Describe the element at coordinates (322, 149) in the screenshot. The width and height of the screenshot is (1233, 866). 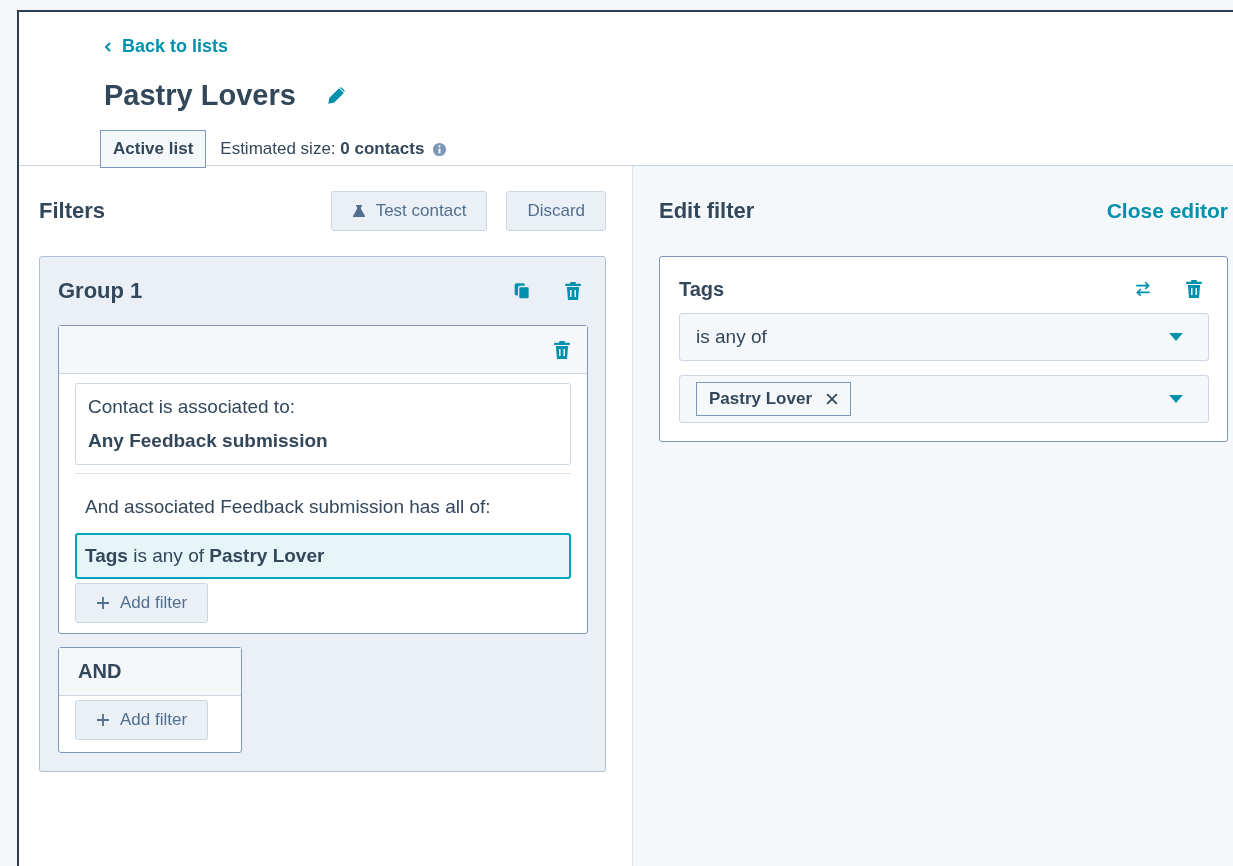
I see `estimated-size: Estimated size: 0 contacts` at that location.